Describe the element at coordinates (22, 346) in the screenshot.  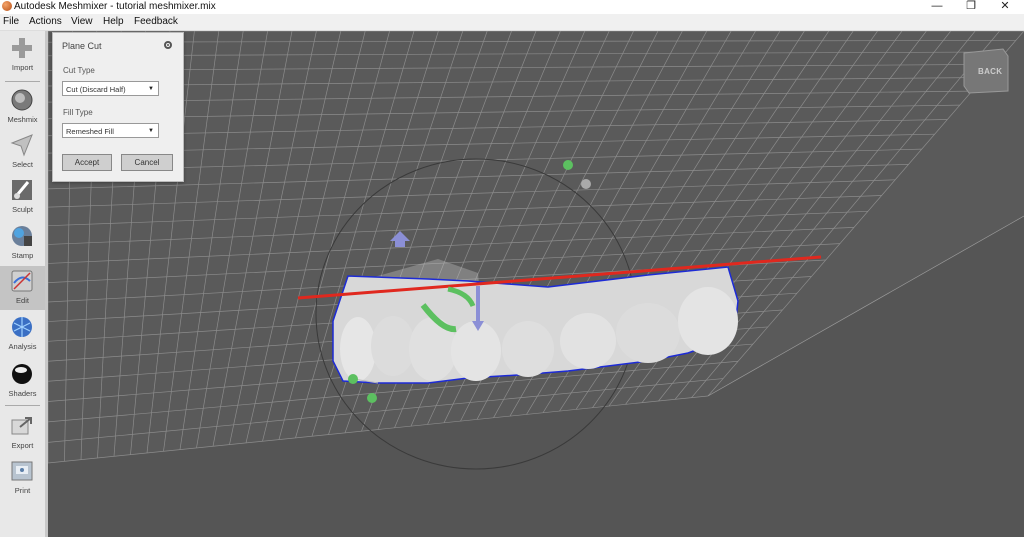
I see `tool-label: Analysis` at that location.